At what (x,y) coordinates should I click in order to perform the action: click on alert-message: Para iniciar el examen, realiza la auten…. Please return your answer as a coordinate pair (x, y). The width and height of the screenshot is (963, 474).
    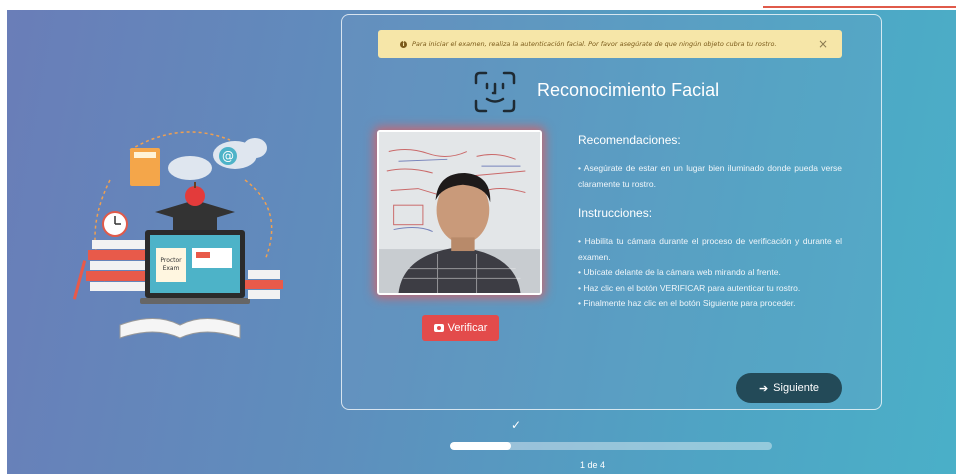
    Looking at the image, I should click on (594, 44).